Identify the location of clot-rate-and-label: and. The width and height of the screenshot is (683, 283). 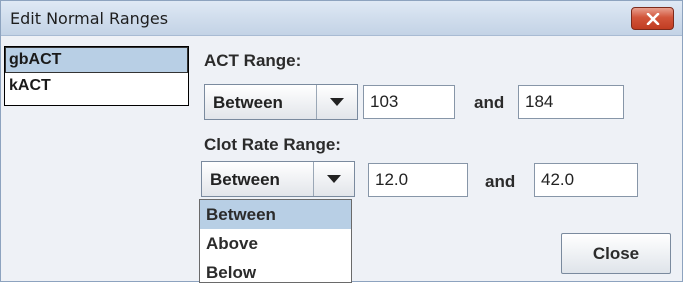
(500, 181).